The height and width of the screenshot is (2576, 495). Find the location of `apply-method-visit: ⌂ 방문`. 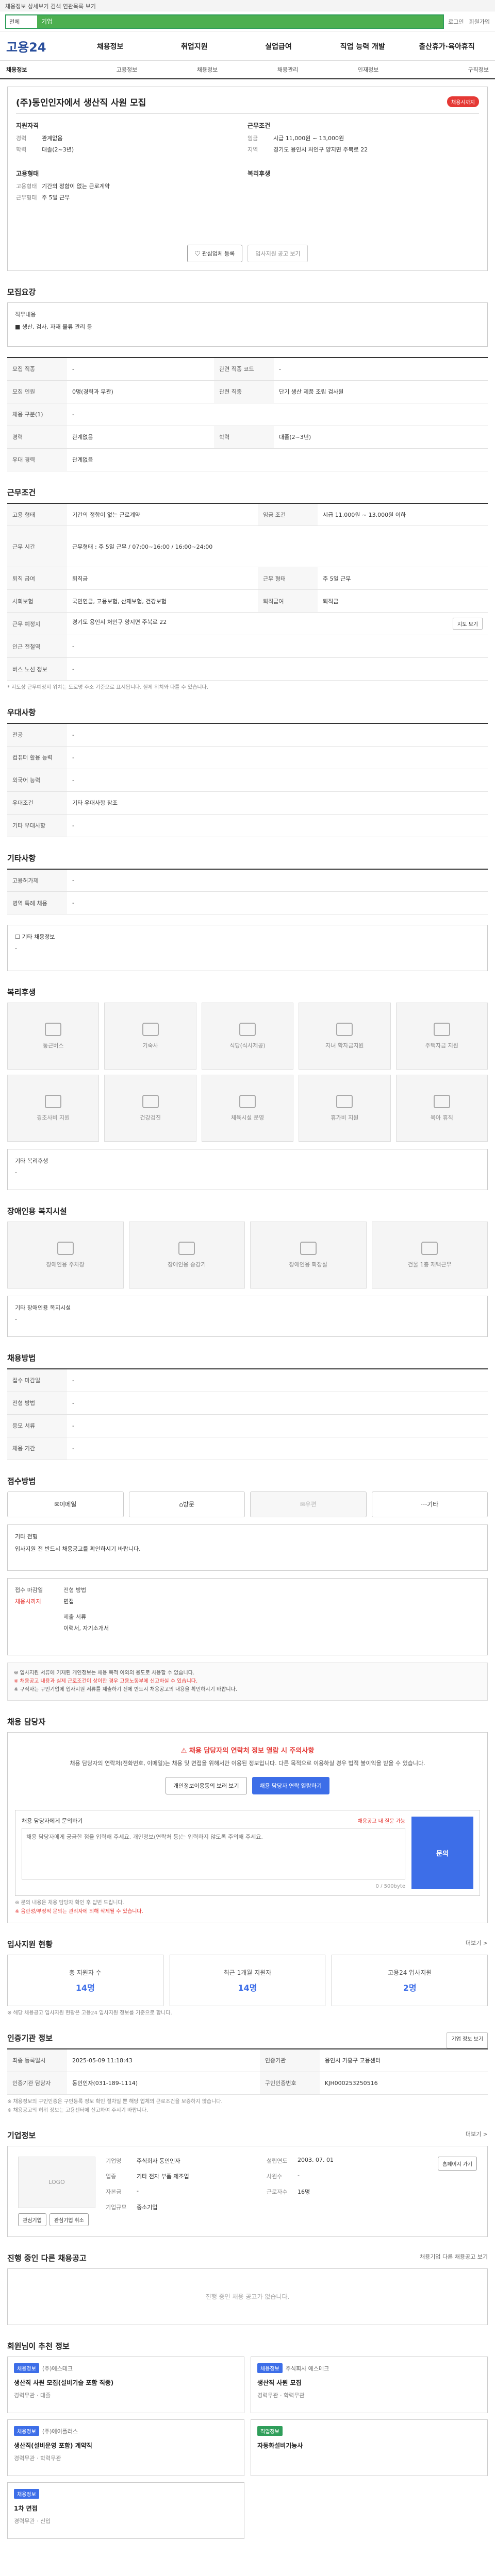

apply-method-visit: ⌂ 방문 is located at coordinates (186, 1504).